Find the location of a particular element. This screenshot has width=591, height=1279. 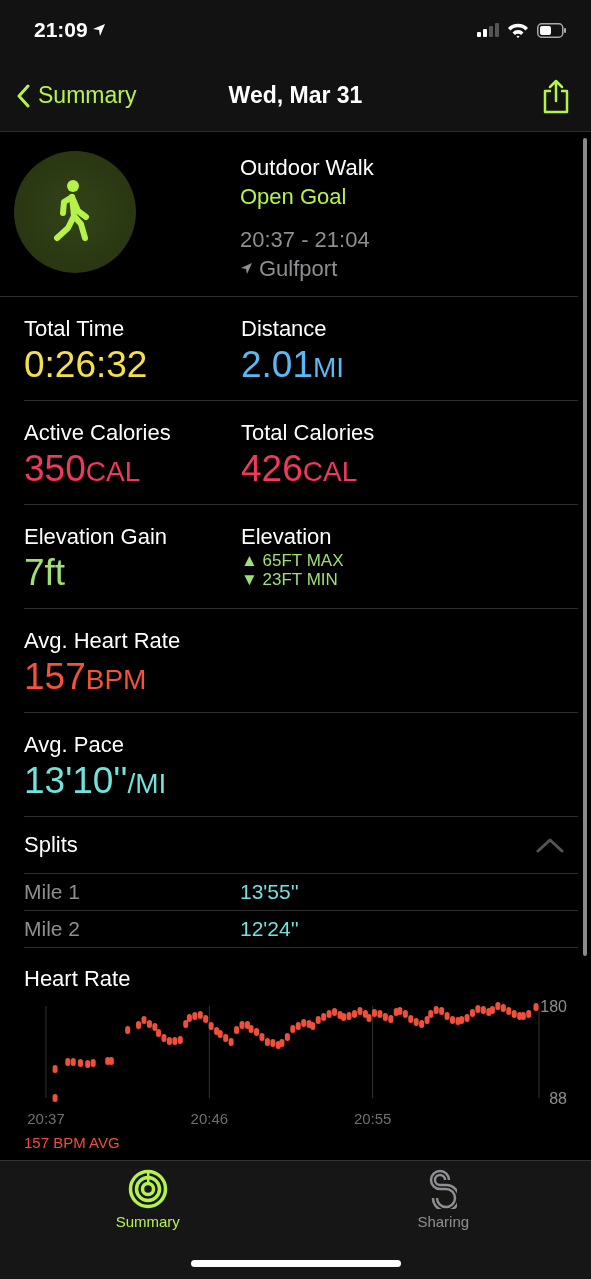

metric-label: Total Calories is located at coordinates (308, 433).